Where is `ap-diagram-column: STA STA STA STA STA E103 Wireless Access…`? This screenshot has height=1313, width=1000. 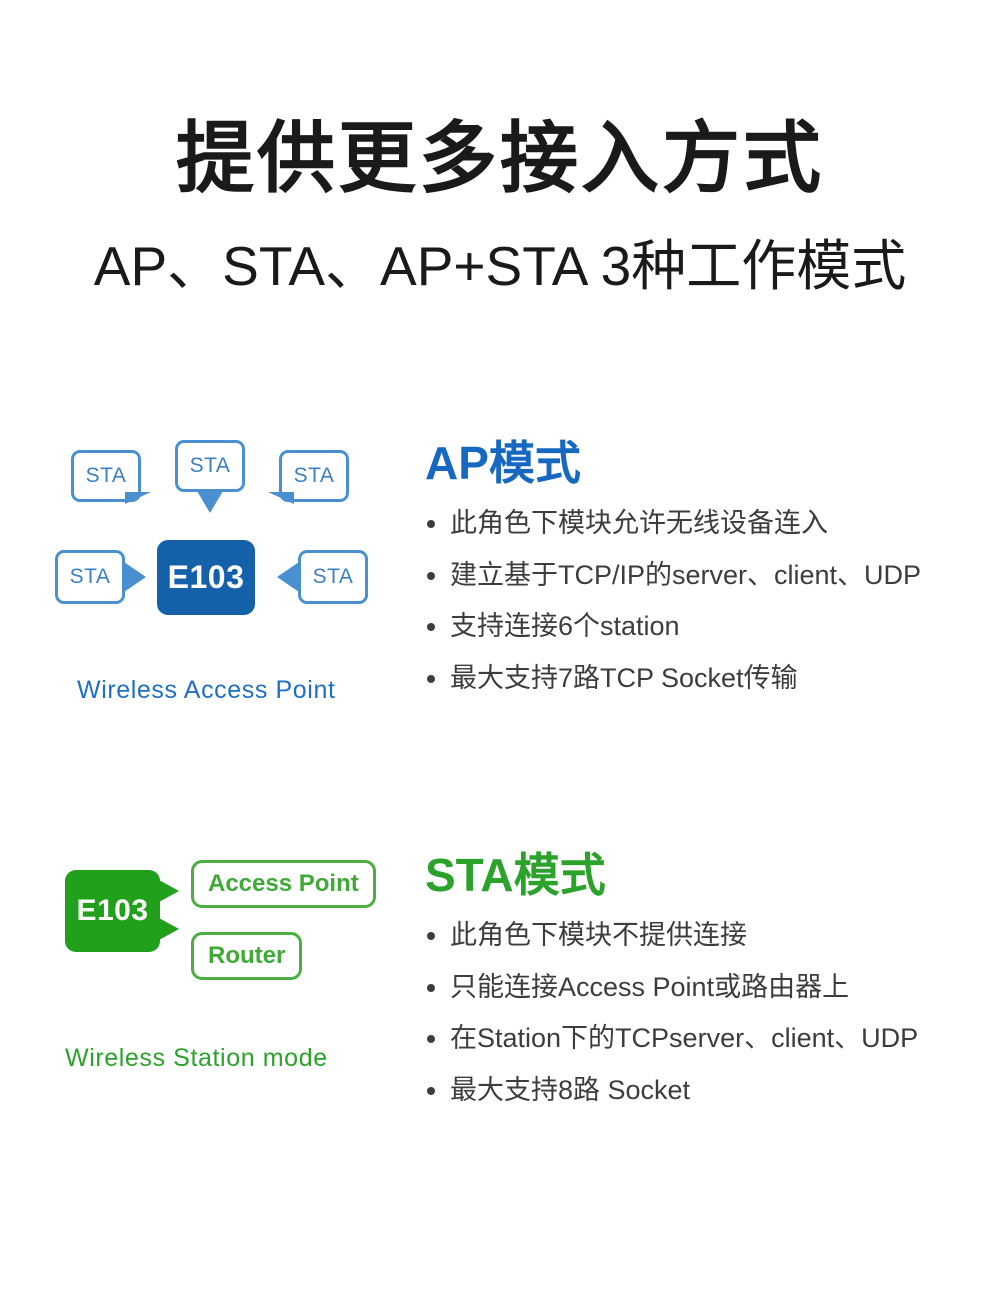 ap-diagram-column: STA STA STA STA STA E103 Wireless Access… is located at coordinates (207, 572).